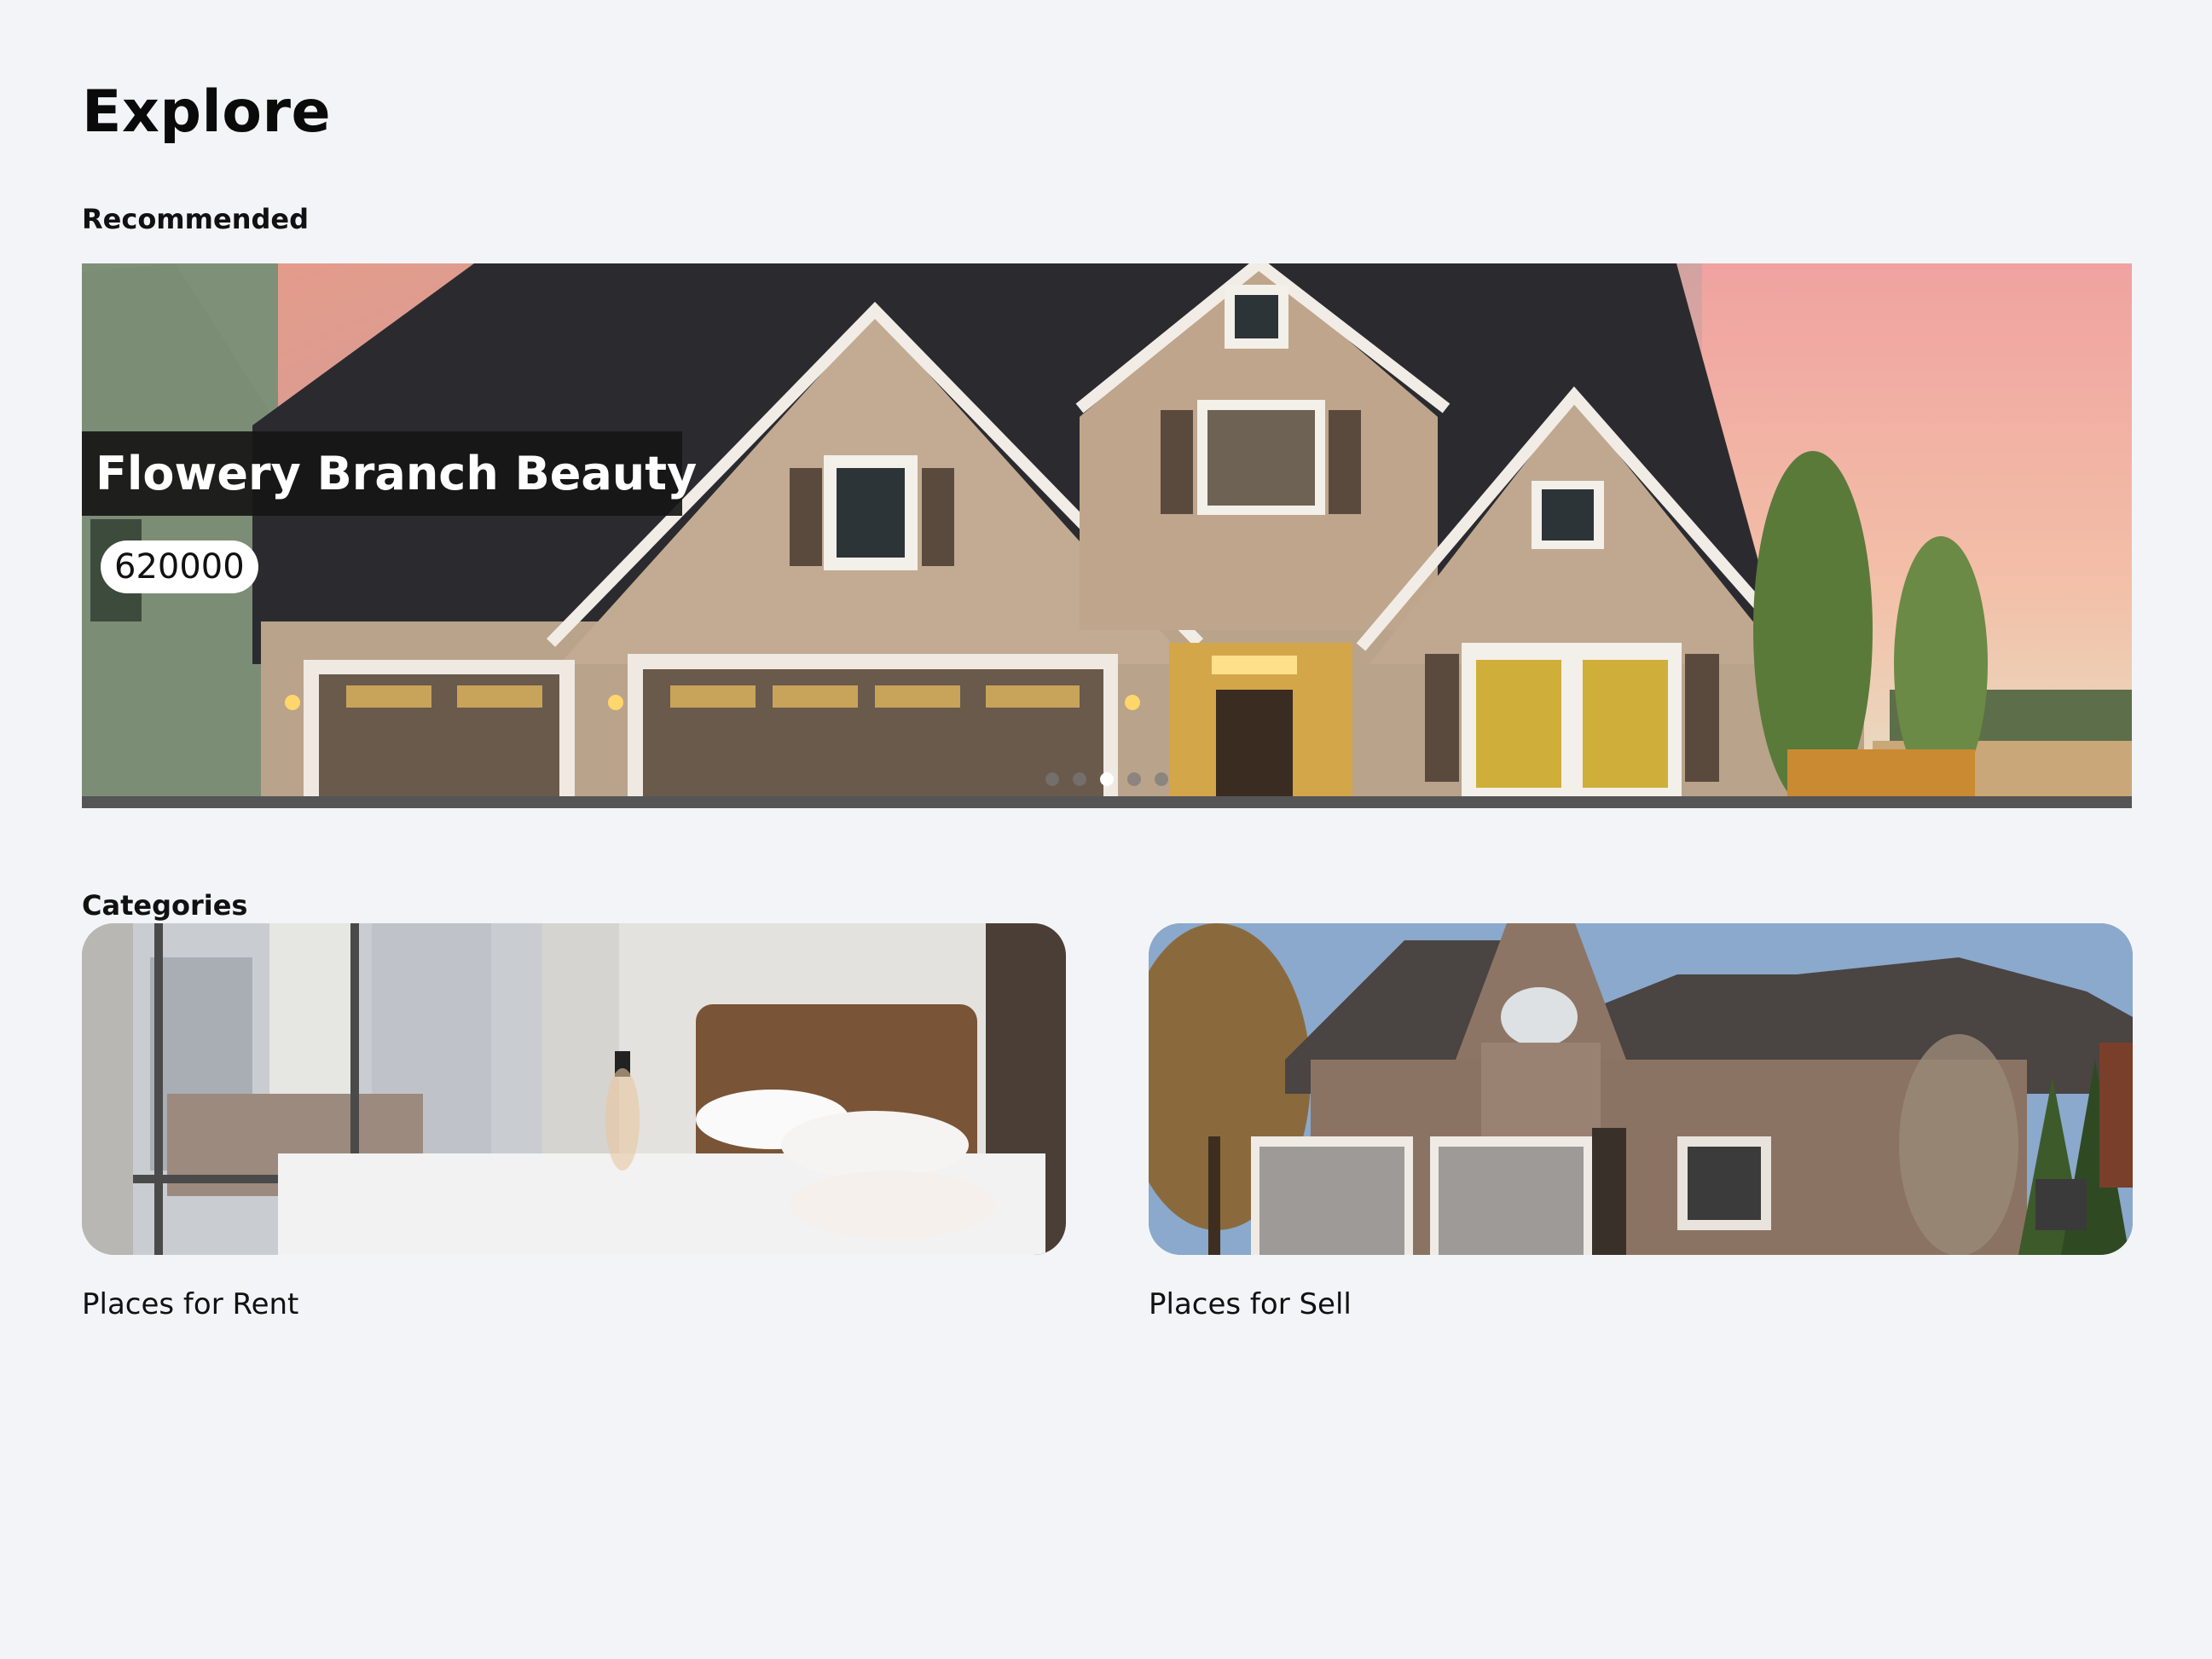  I want to click on featured-price-badge: 620000, so click(179, 566).